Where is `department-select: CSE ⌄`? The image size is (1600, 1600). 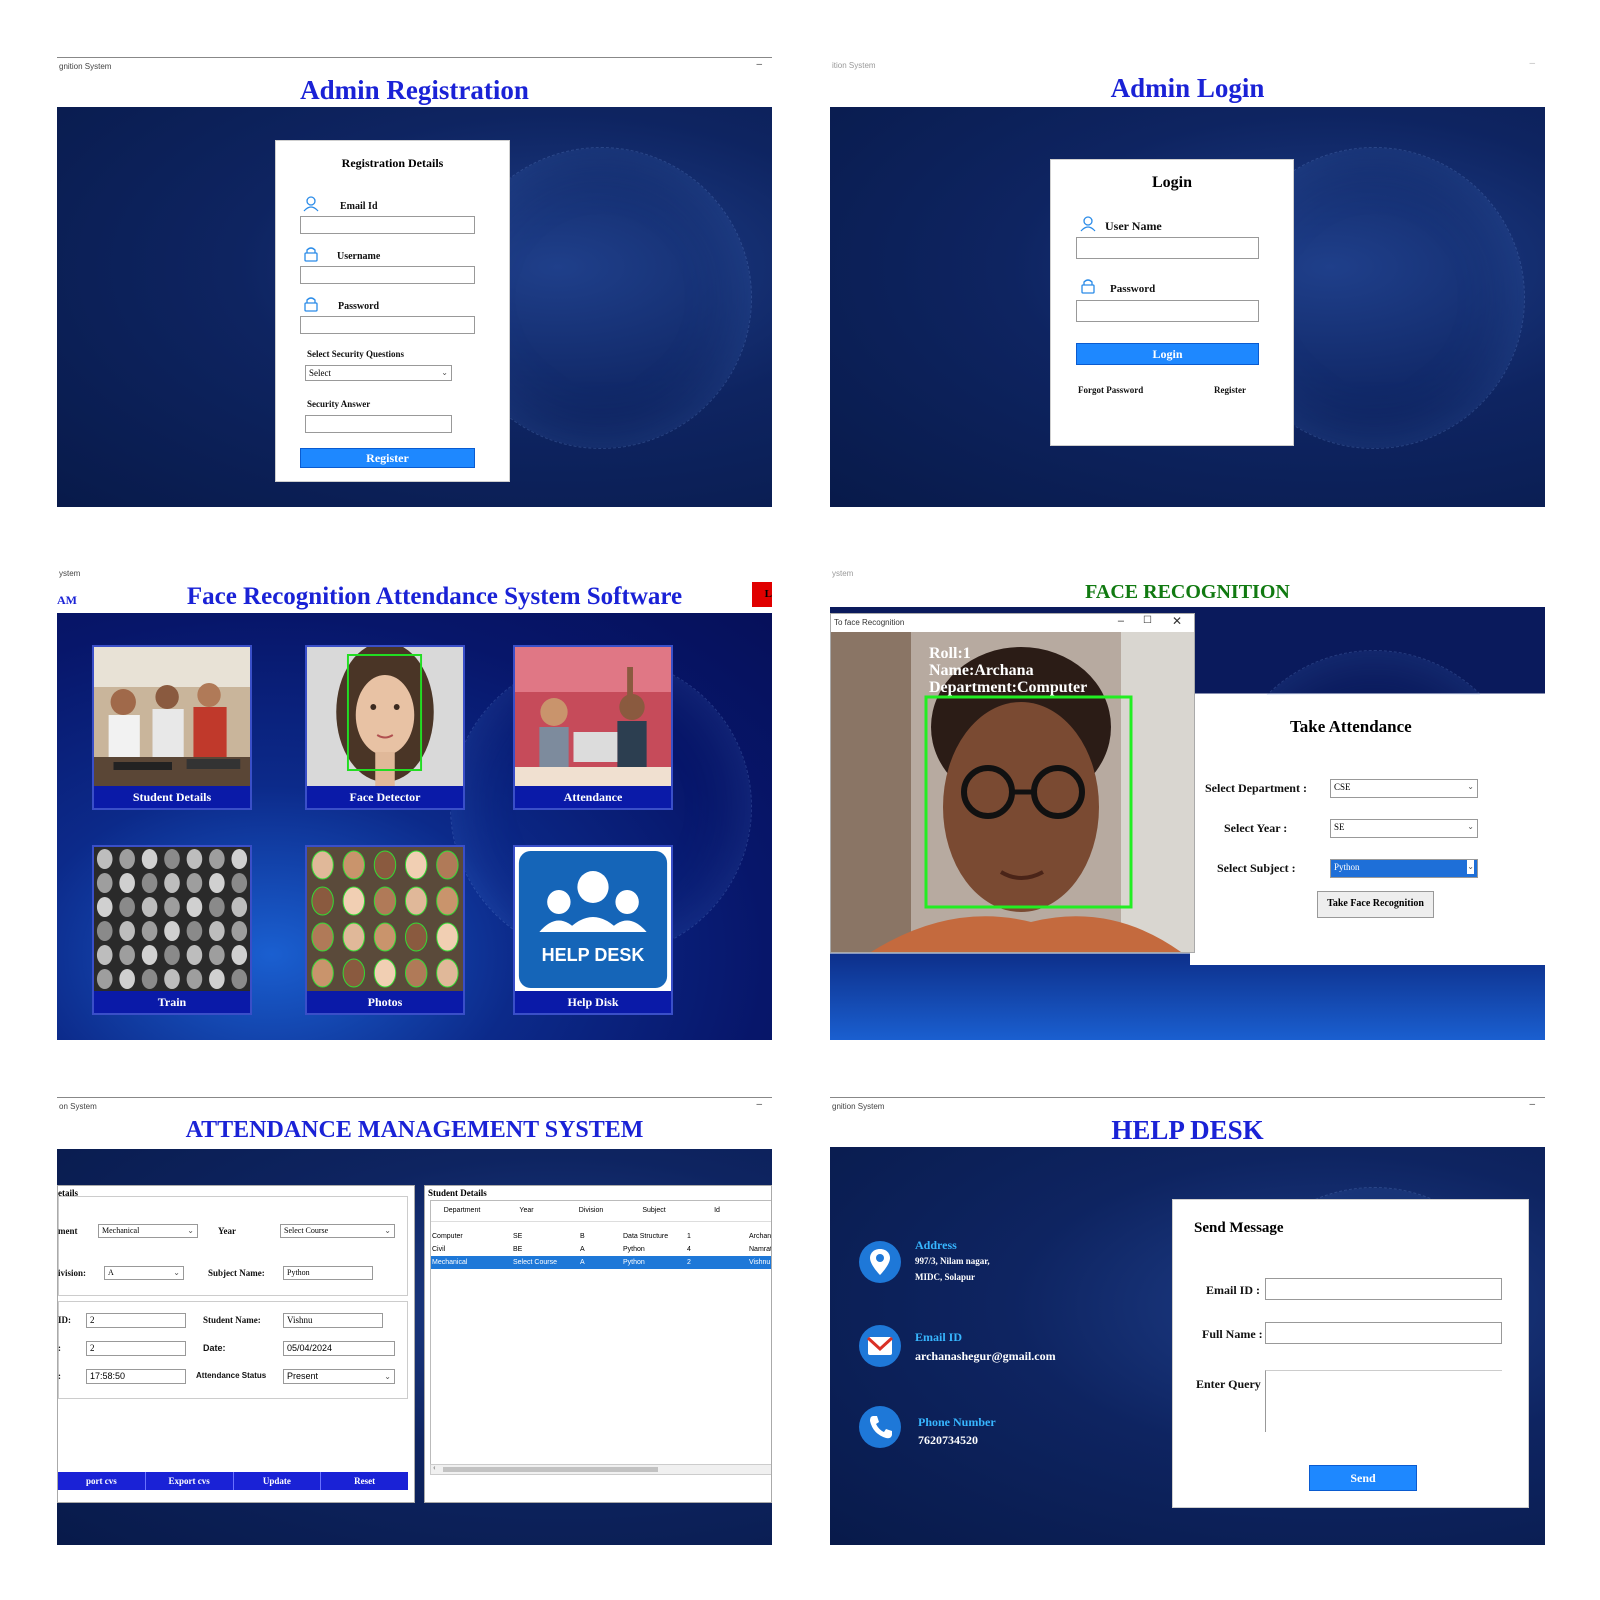 department-select: CSE ⌄ is located at coordinates (1404, 788).